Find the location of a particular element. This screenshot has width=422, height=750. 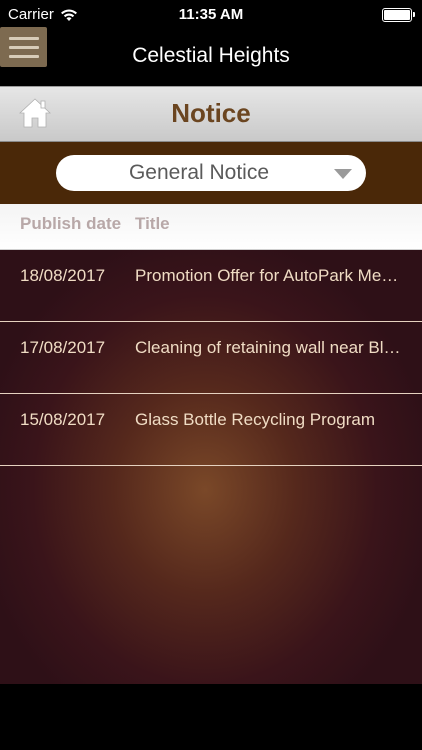

page-title: Notice is located at coordinates (211, 113).